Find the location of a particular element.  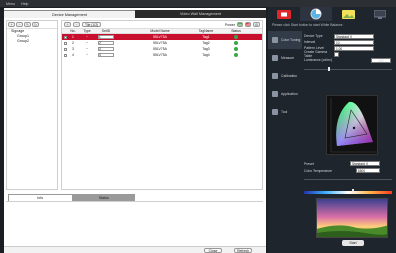

cie-graph-svg is located at coordinates (353, 125).